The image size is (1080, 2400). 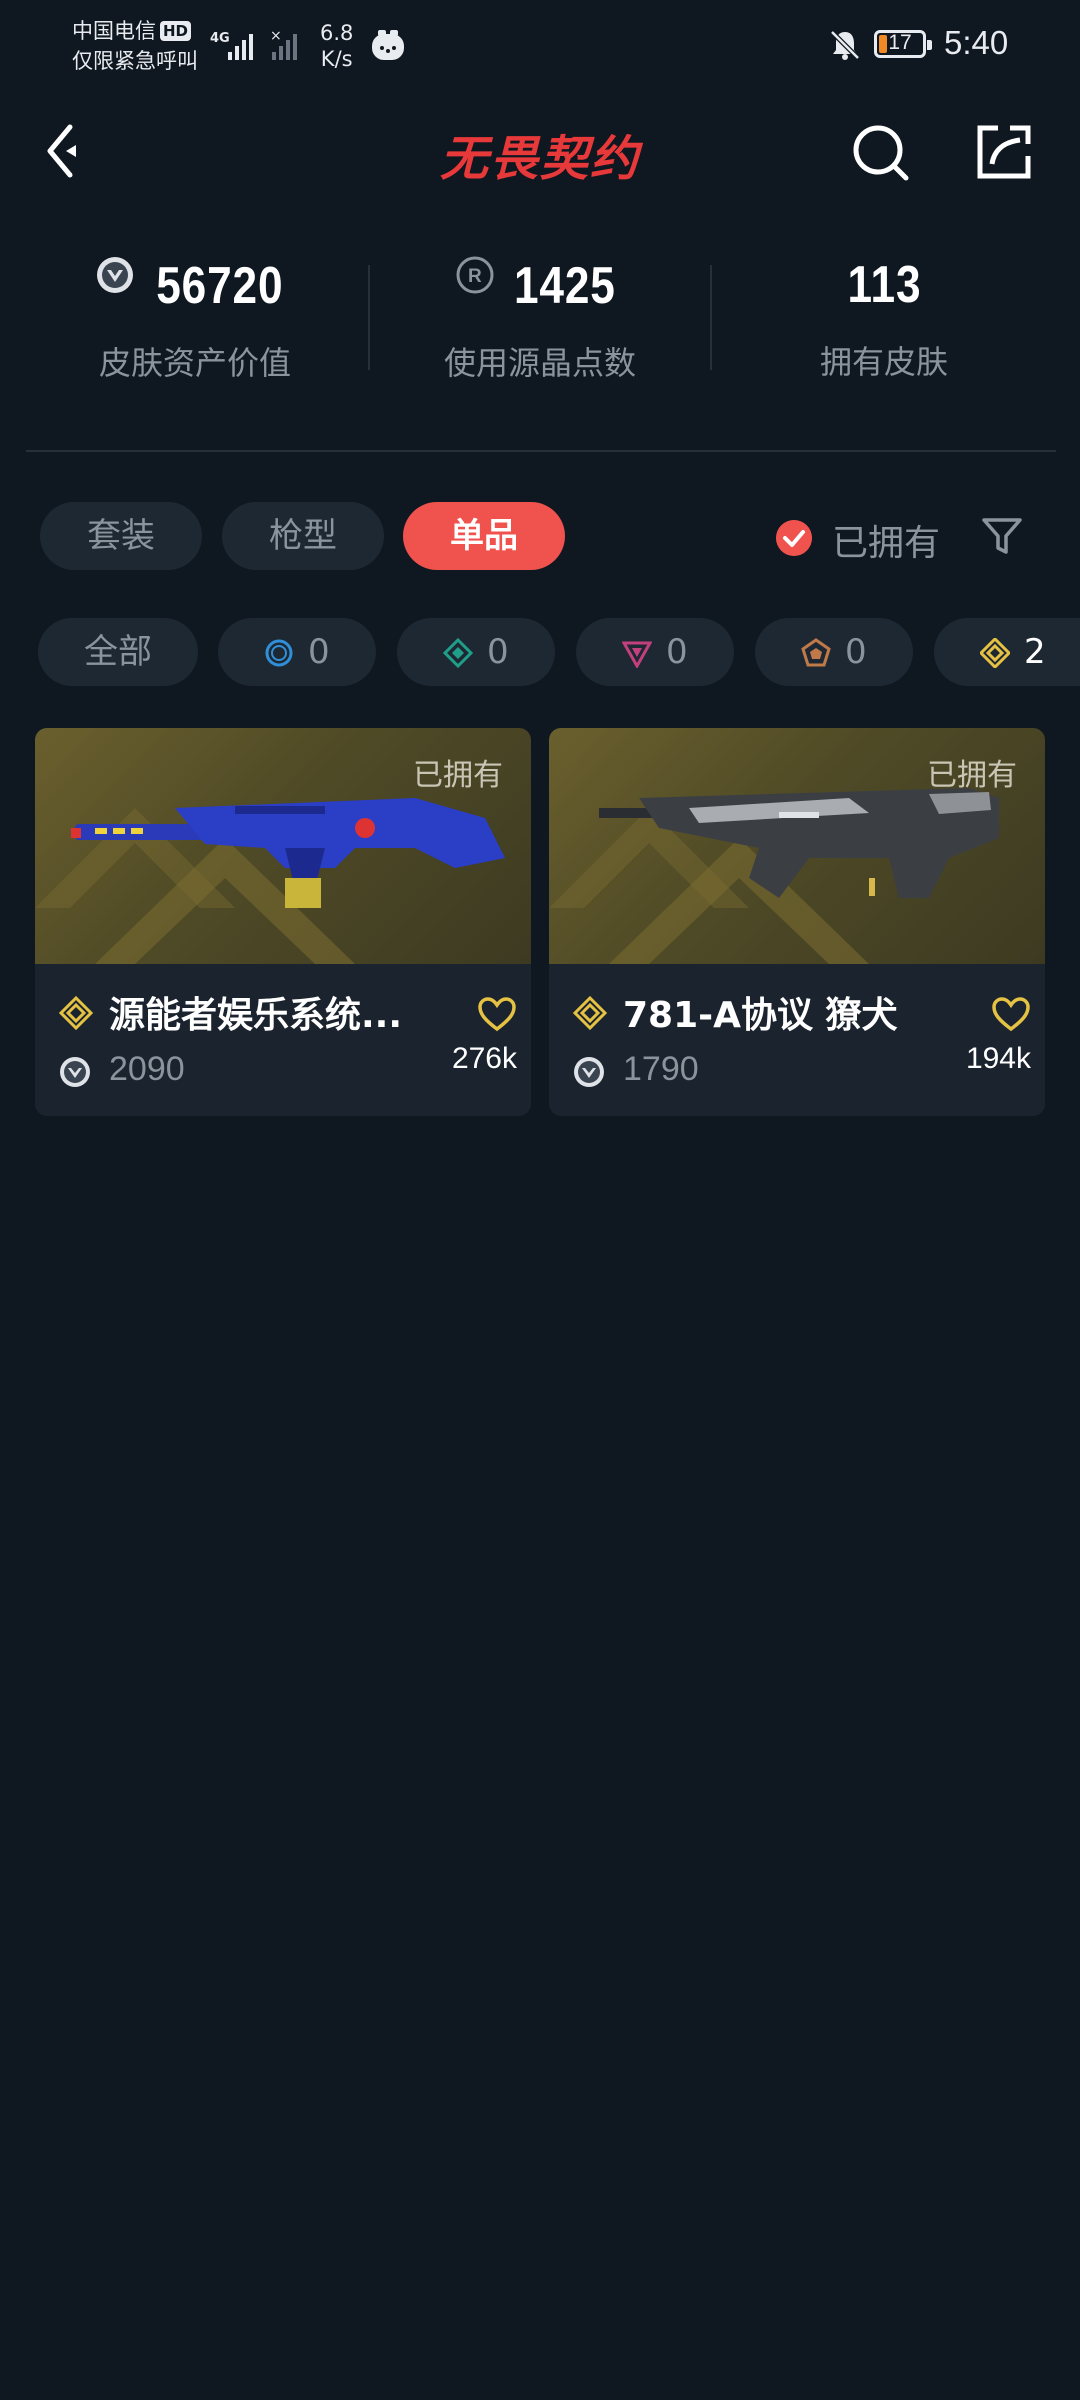 I want to click on app-header: 无畏契约, so click(x=540, y=150).